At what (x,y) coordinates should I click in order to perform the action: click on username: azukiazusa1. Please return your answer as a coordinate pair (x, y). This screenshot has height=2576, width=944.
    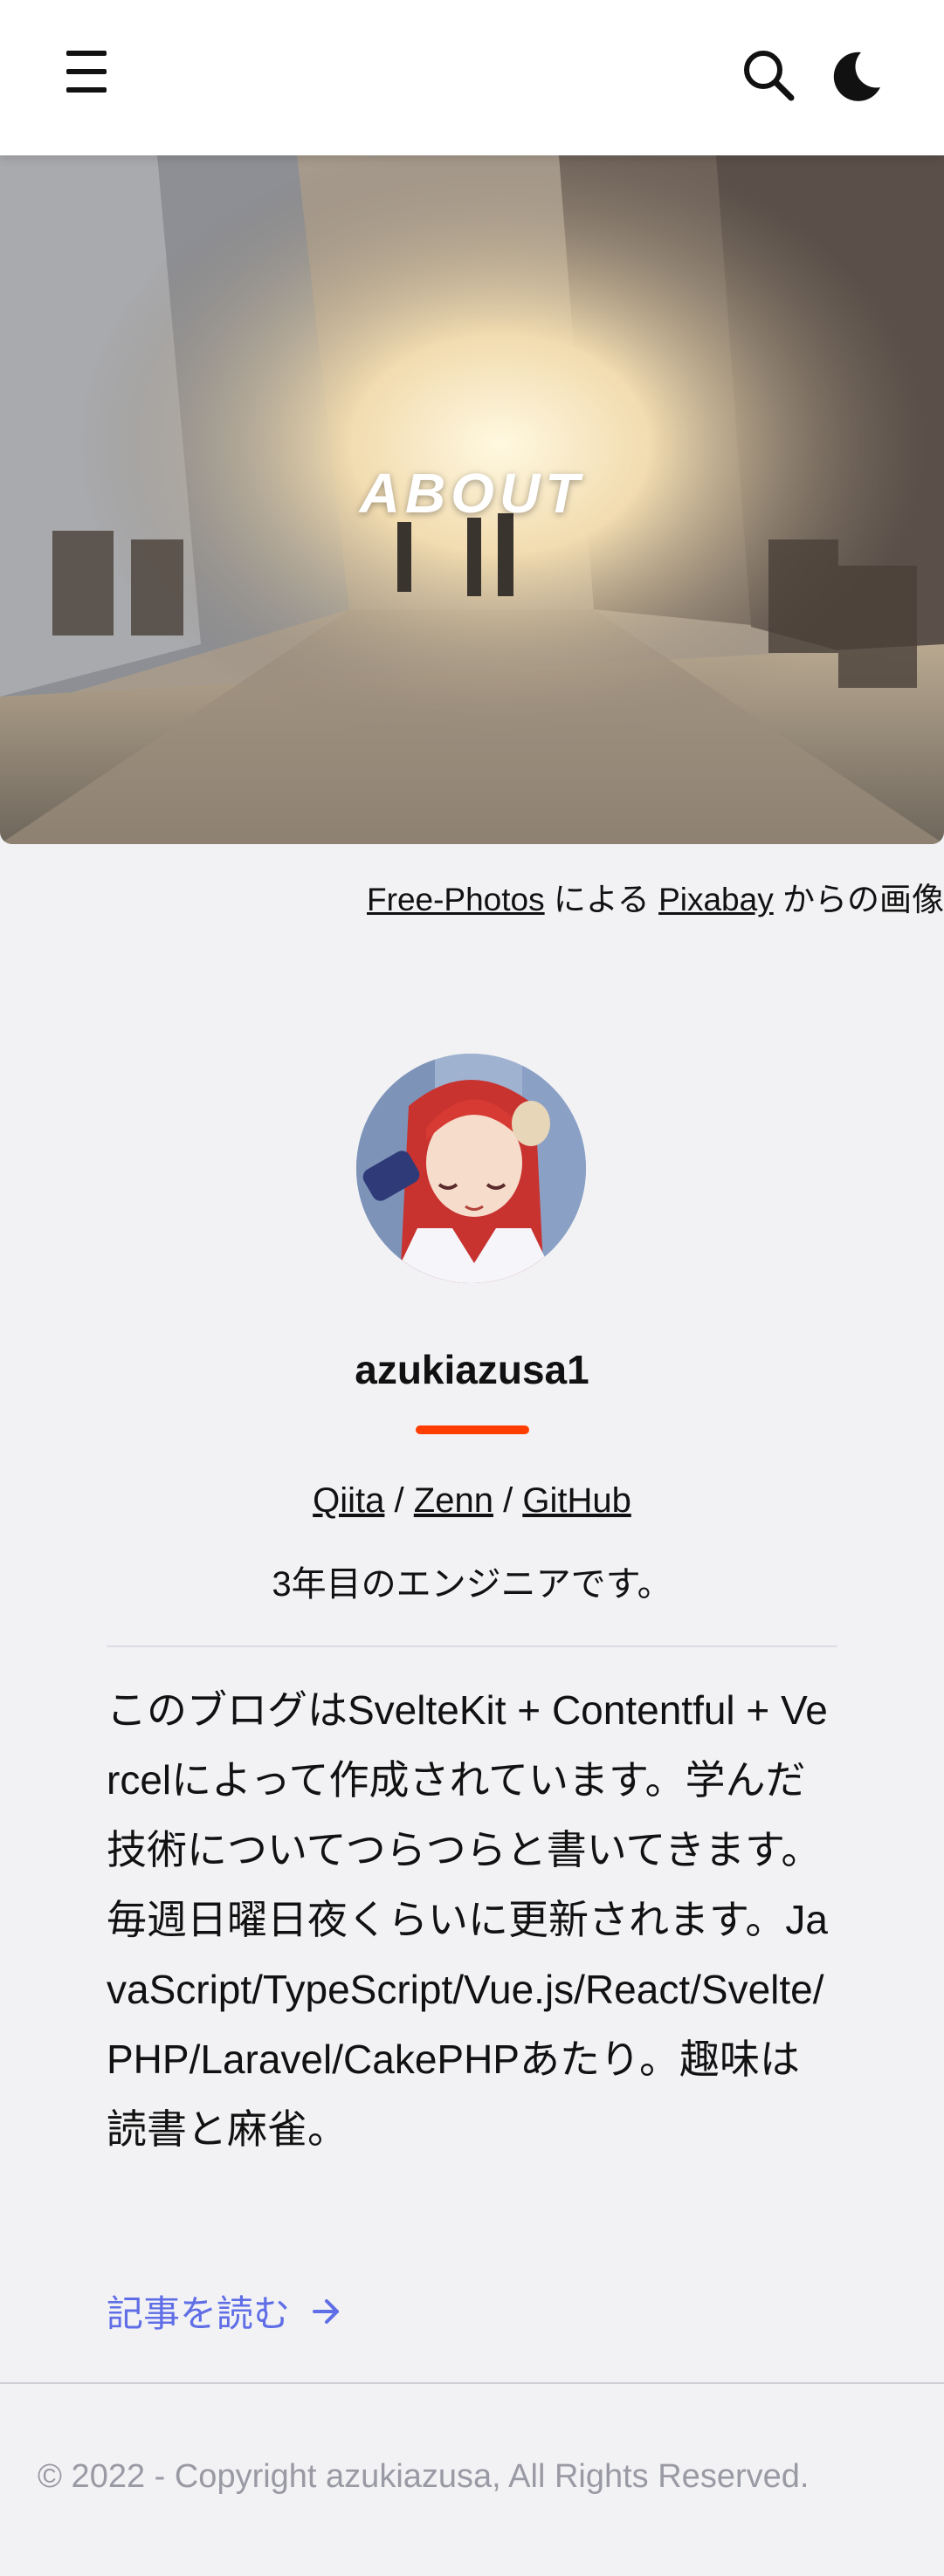
    Looking at the image, I should click on (472, 1370).